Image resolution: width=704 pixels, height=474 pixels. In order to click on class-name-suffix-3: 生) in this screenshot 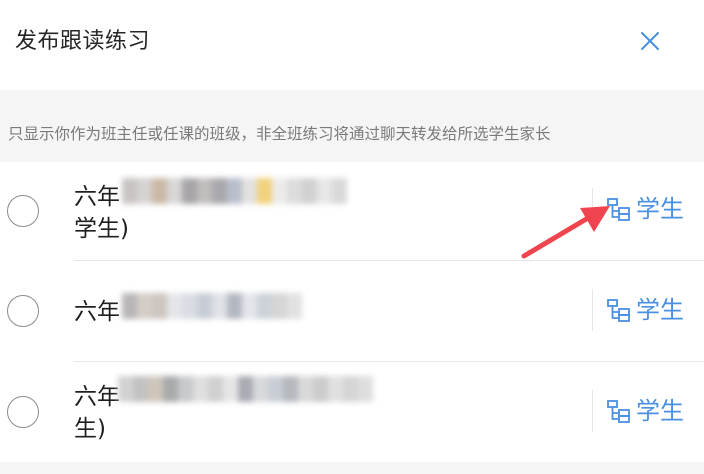, I will do `click(90, 429)`.